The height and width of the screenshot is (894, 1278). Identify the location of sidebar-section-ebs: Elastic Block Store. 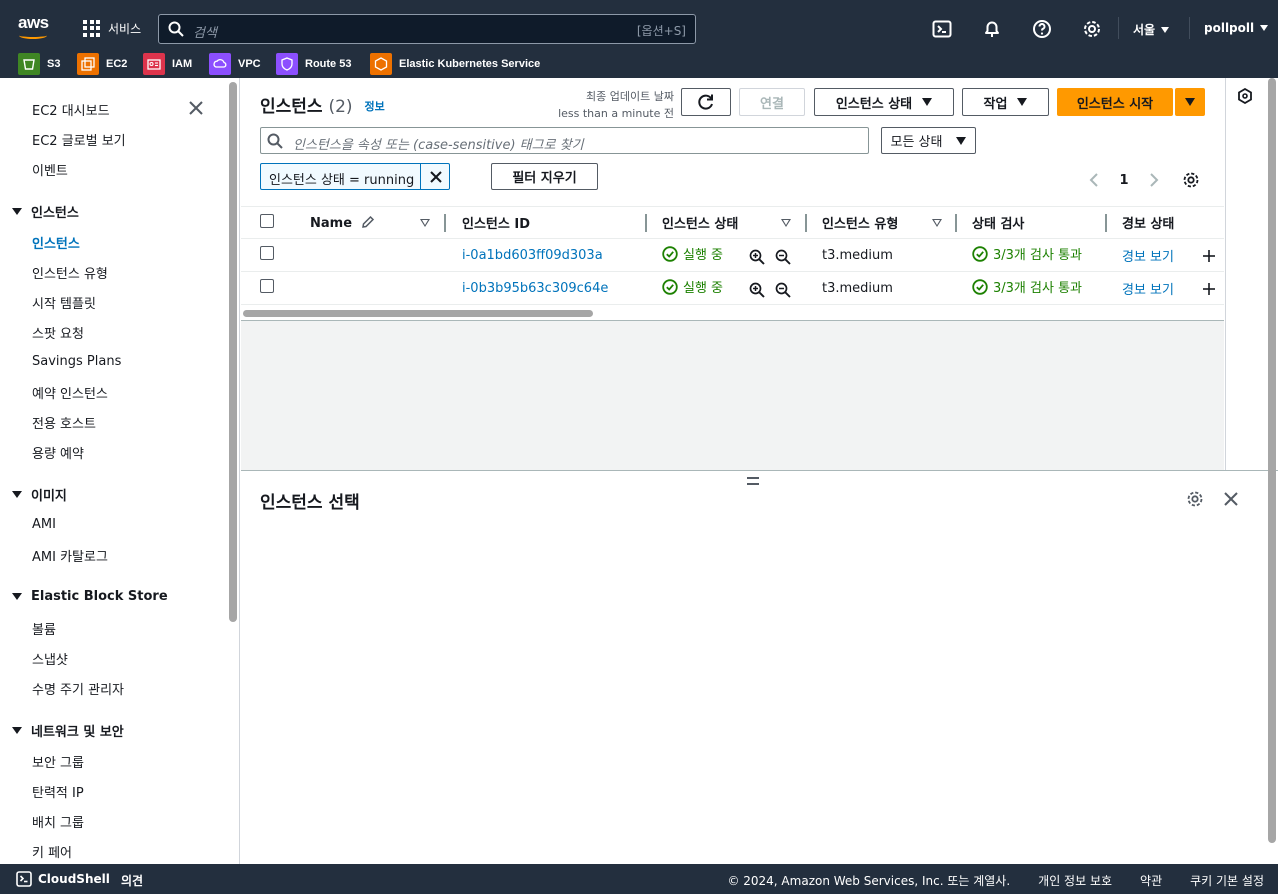
(90, 596).